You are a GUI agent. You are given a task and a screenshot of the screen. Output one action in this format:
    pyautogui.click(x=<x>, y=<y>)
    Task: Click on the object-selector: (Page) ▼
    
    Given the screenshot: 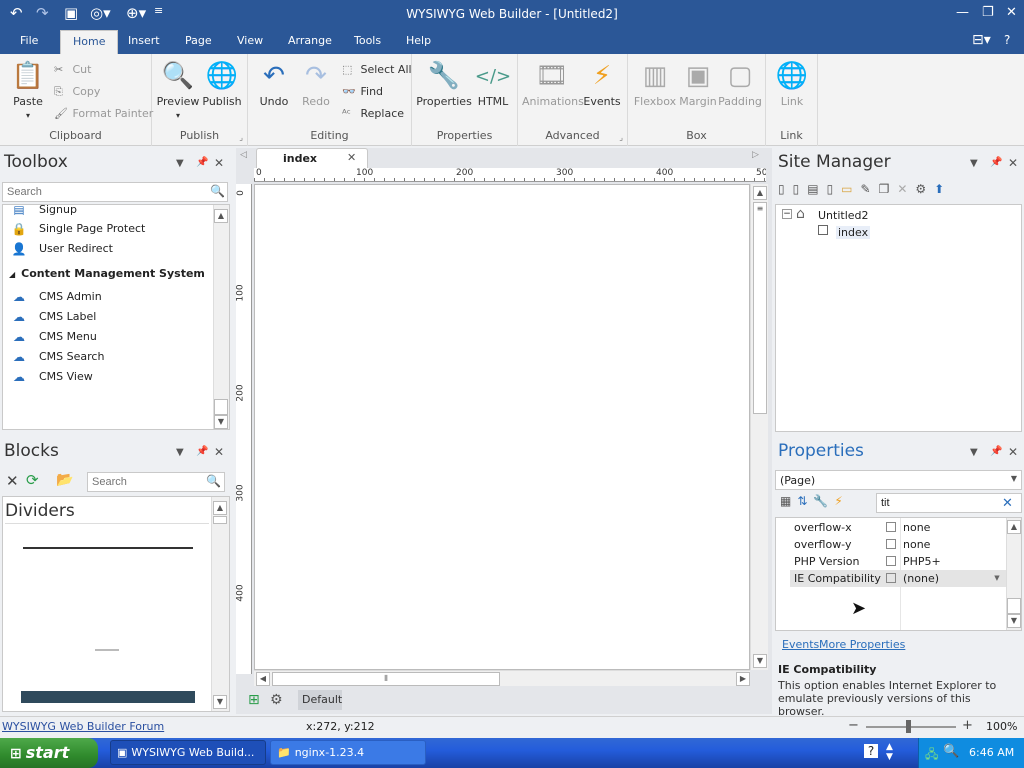 What is the action you would take?
    pyautogui.click(x=898, y=480)
    